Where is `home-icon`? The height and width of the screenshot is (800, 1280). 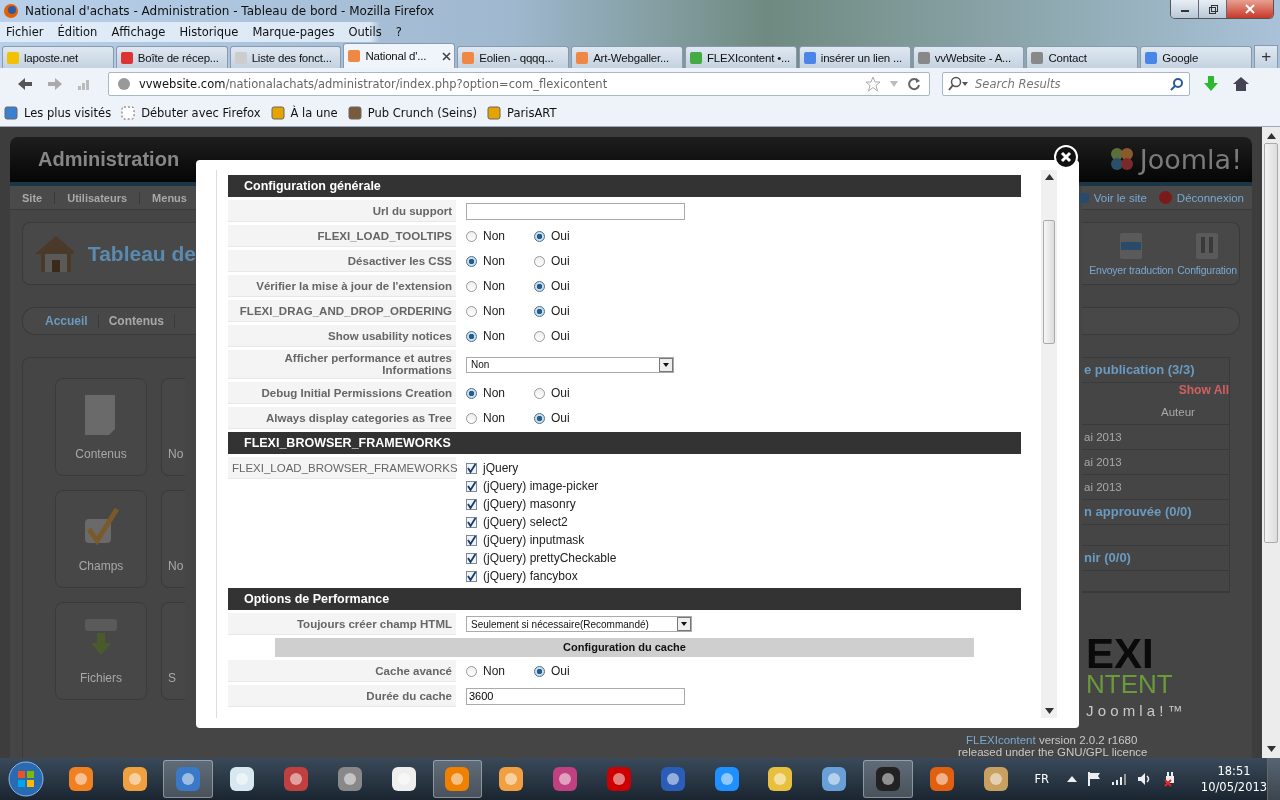
home-icon is located at coordinates (1241, 84).